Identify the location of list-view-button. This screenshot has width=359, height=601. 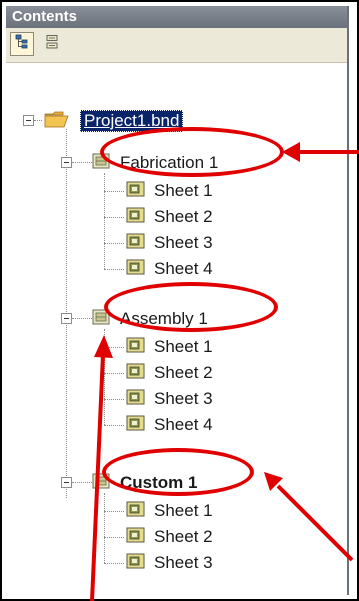
(52, 44).